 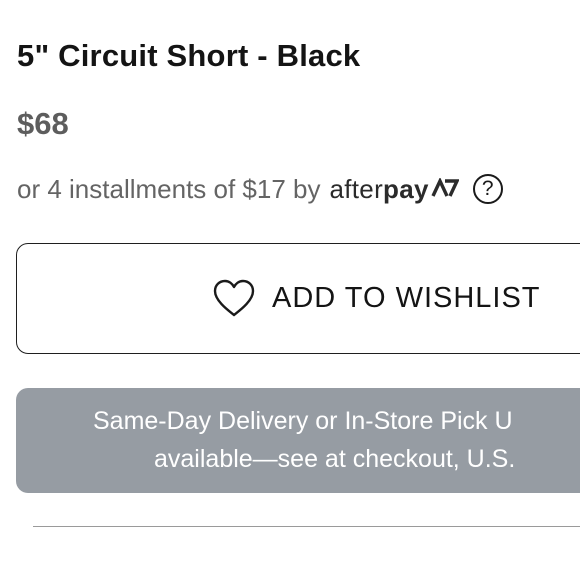 I want to click on heart-icon, so click(x=234, y=298).